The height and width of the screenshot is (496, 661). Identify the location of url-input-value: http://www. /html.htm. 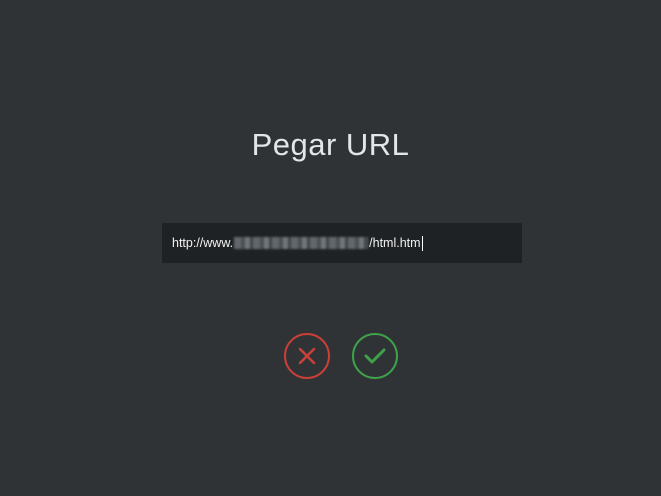
(297, 243).